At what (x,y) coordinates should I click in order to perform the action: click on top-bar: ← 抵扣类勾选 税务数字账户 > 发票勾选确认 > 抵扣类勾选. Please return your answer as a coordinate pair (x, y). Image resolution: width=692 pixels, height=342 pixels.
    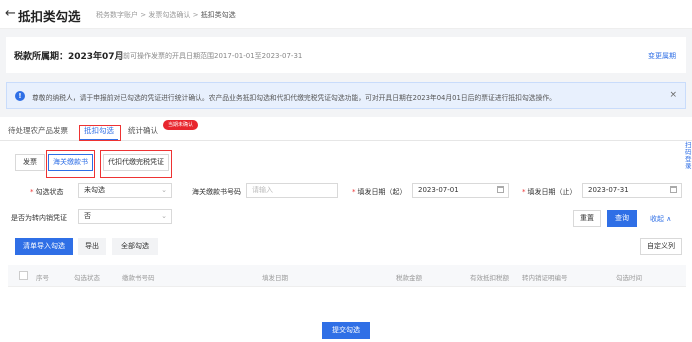
    Looking at the image, I should click on (346, 14).